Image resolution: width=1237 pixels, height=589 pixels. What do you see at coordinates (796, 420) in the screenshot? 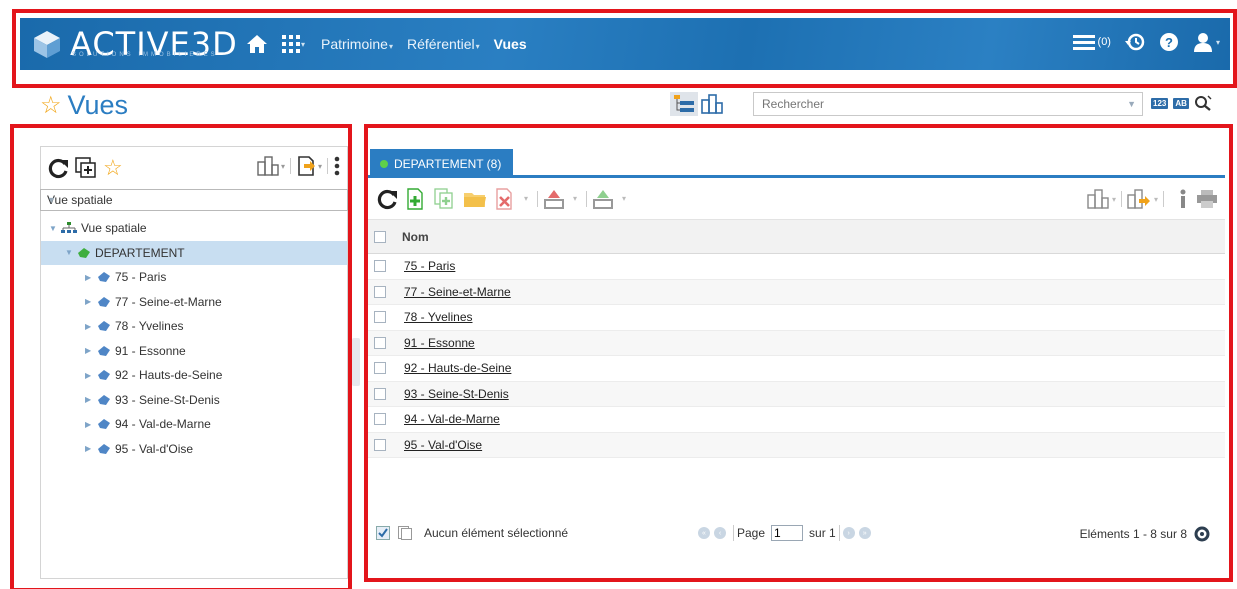
I see `table-row: 94 - Val-de-Marne` at bounding box center [796, 420].